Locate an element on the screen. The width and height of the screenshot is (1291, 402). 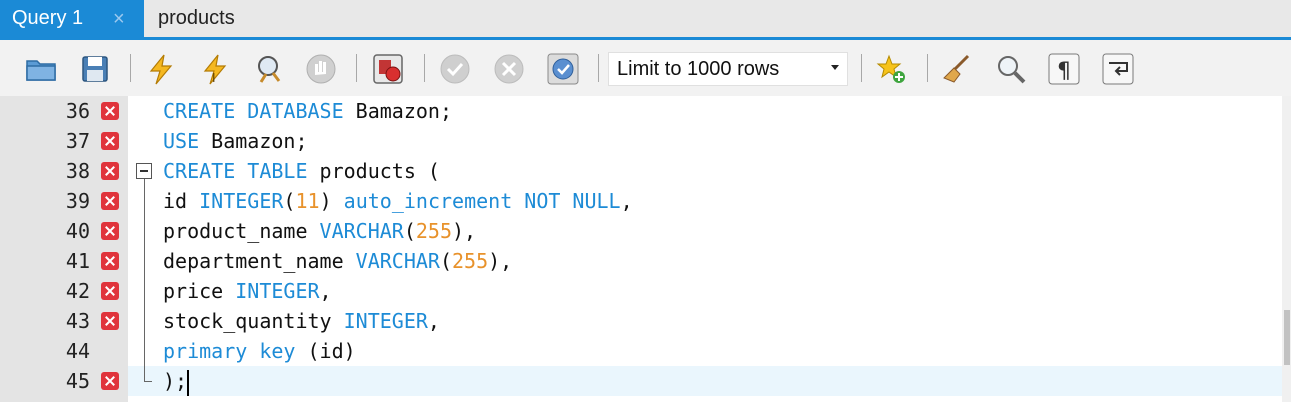
line-number: 43 is located at coordinates (77, 321).